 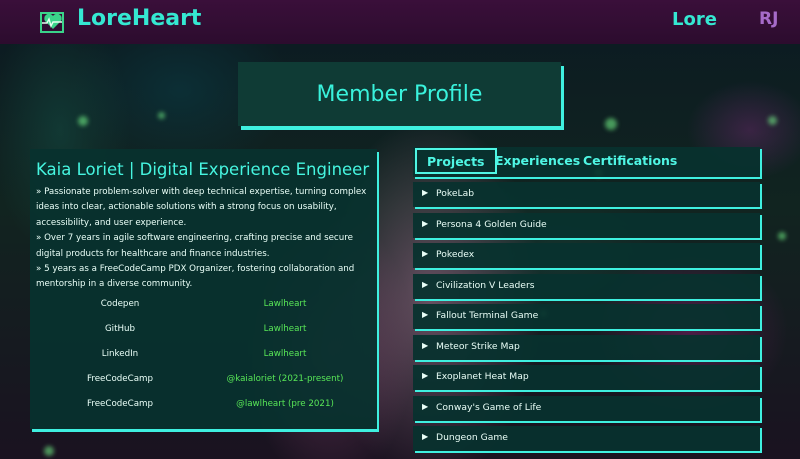 What do you see at coordinates (694, 19) in the screenshot?
I see `nav-lore-link: Lore` at bounding box center [694, 19].